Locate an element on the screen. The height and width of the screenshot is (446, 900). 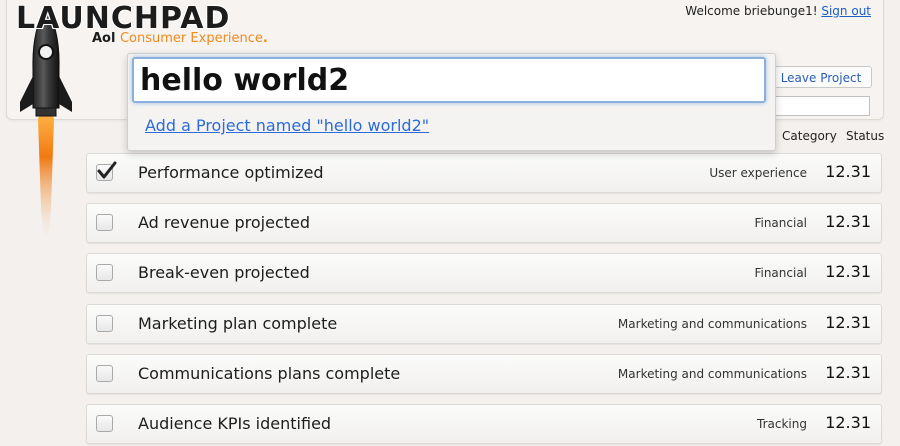
item-title: Marketing plan complete is located at coordinates (238, 323).